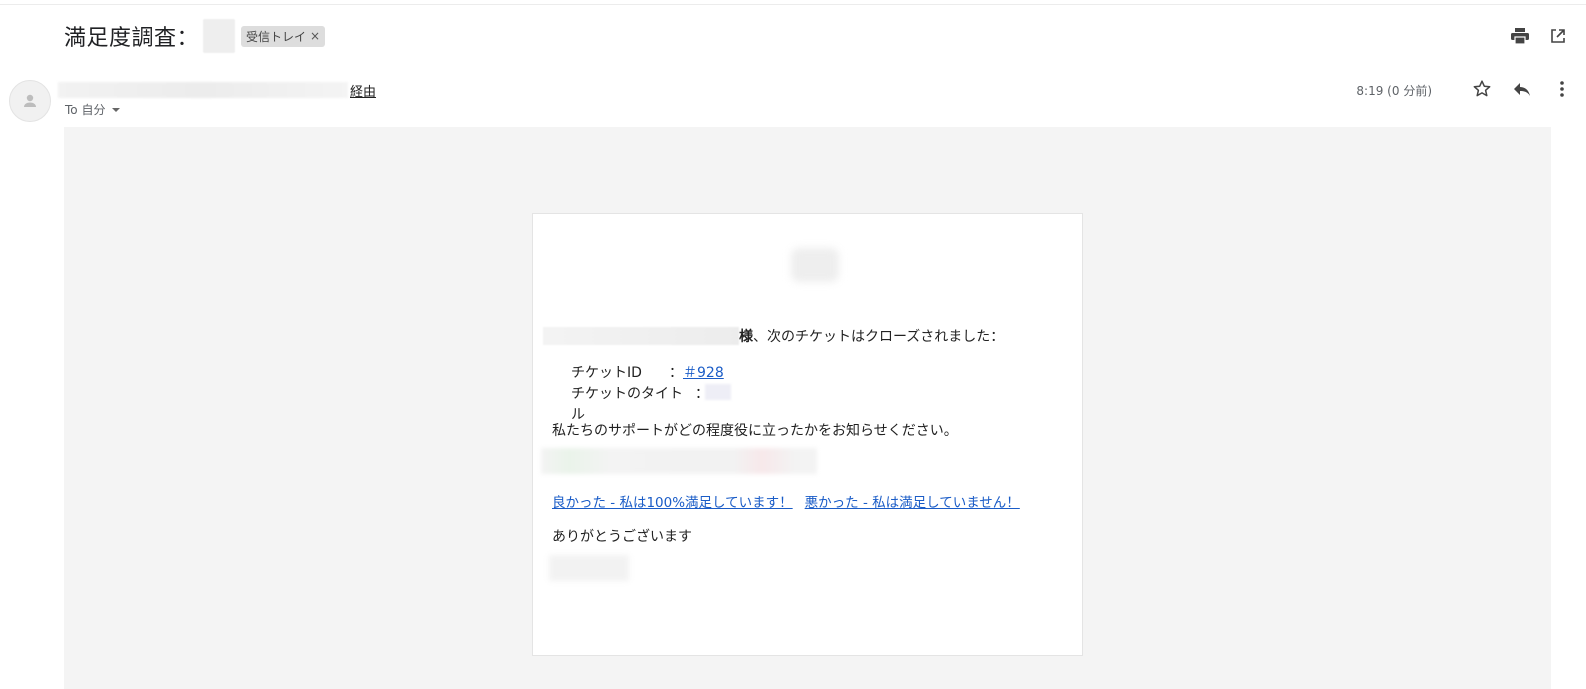  What do you see at coordinates (132, 38) in the screenshot?
I see `email-subject: 満足度調査：` at bounding box center [132, 38].